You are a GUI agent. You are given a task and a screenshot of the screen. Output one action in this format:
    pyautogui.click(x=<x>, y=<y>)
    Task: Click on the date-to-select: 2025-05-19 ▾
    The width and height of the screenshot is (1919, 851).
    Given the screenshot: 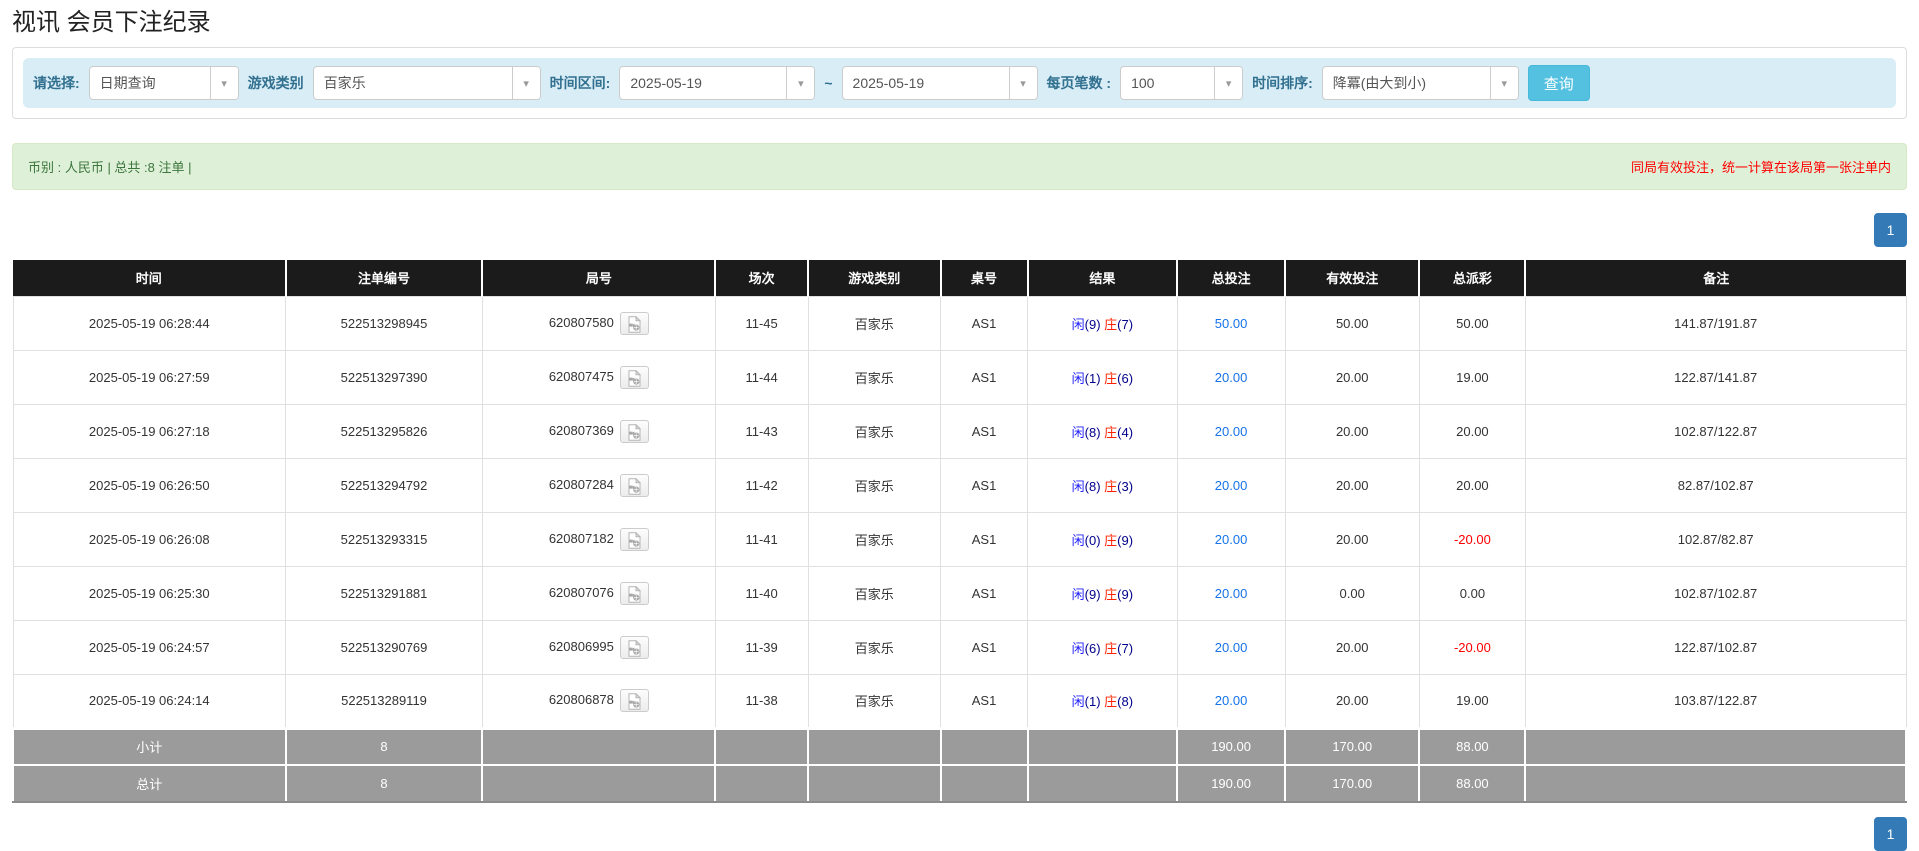 What is the action you would take?
    pyautogui.click(x=939, y=83)
    